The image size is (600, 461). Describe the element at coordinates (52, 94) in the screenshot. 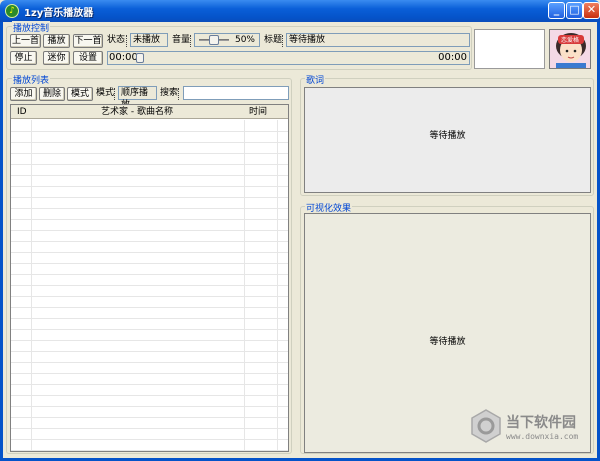

I see `delete-button: 删除` at that location.